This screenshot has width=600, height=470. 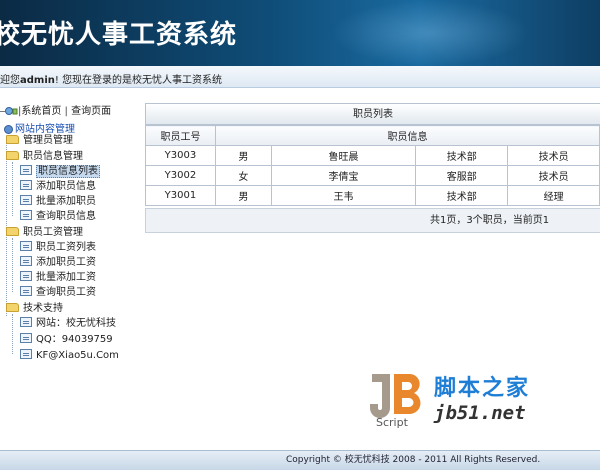 I want to click on cell-name: 王韦, so click(x=343, y=195).